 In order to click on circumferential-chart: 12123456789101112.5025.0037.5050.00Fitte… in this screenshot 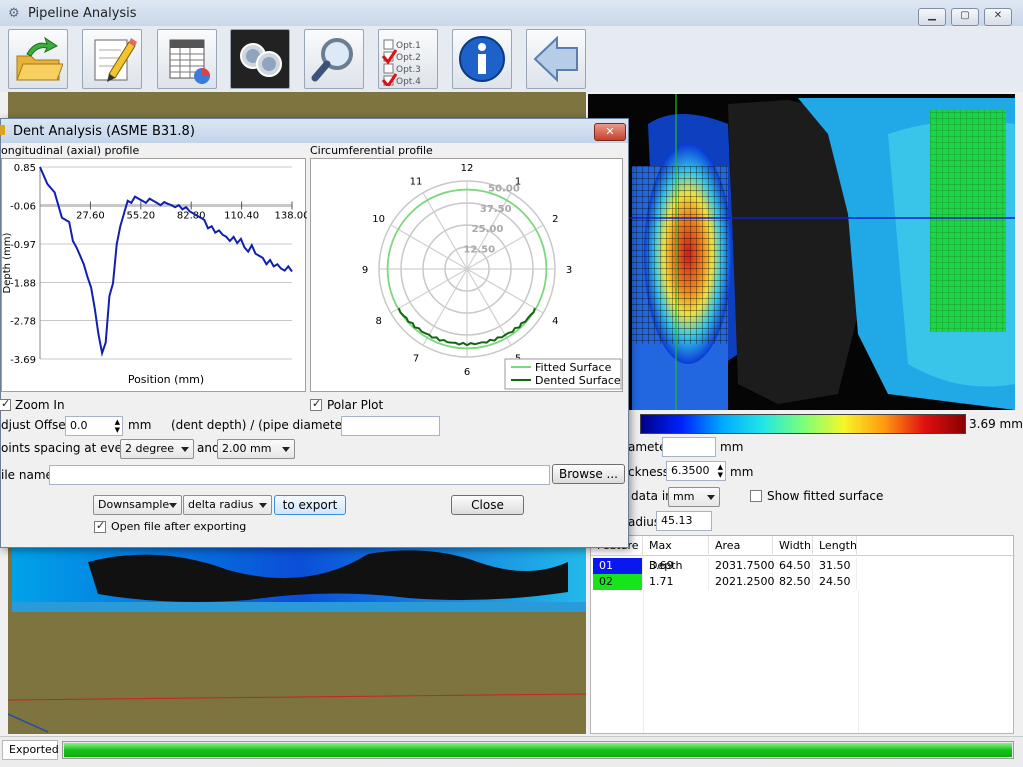, I will do `click(492, 276)`.